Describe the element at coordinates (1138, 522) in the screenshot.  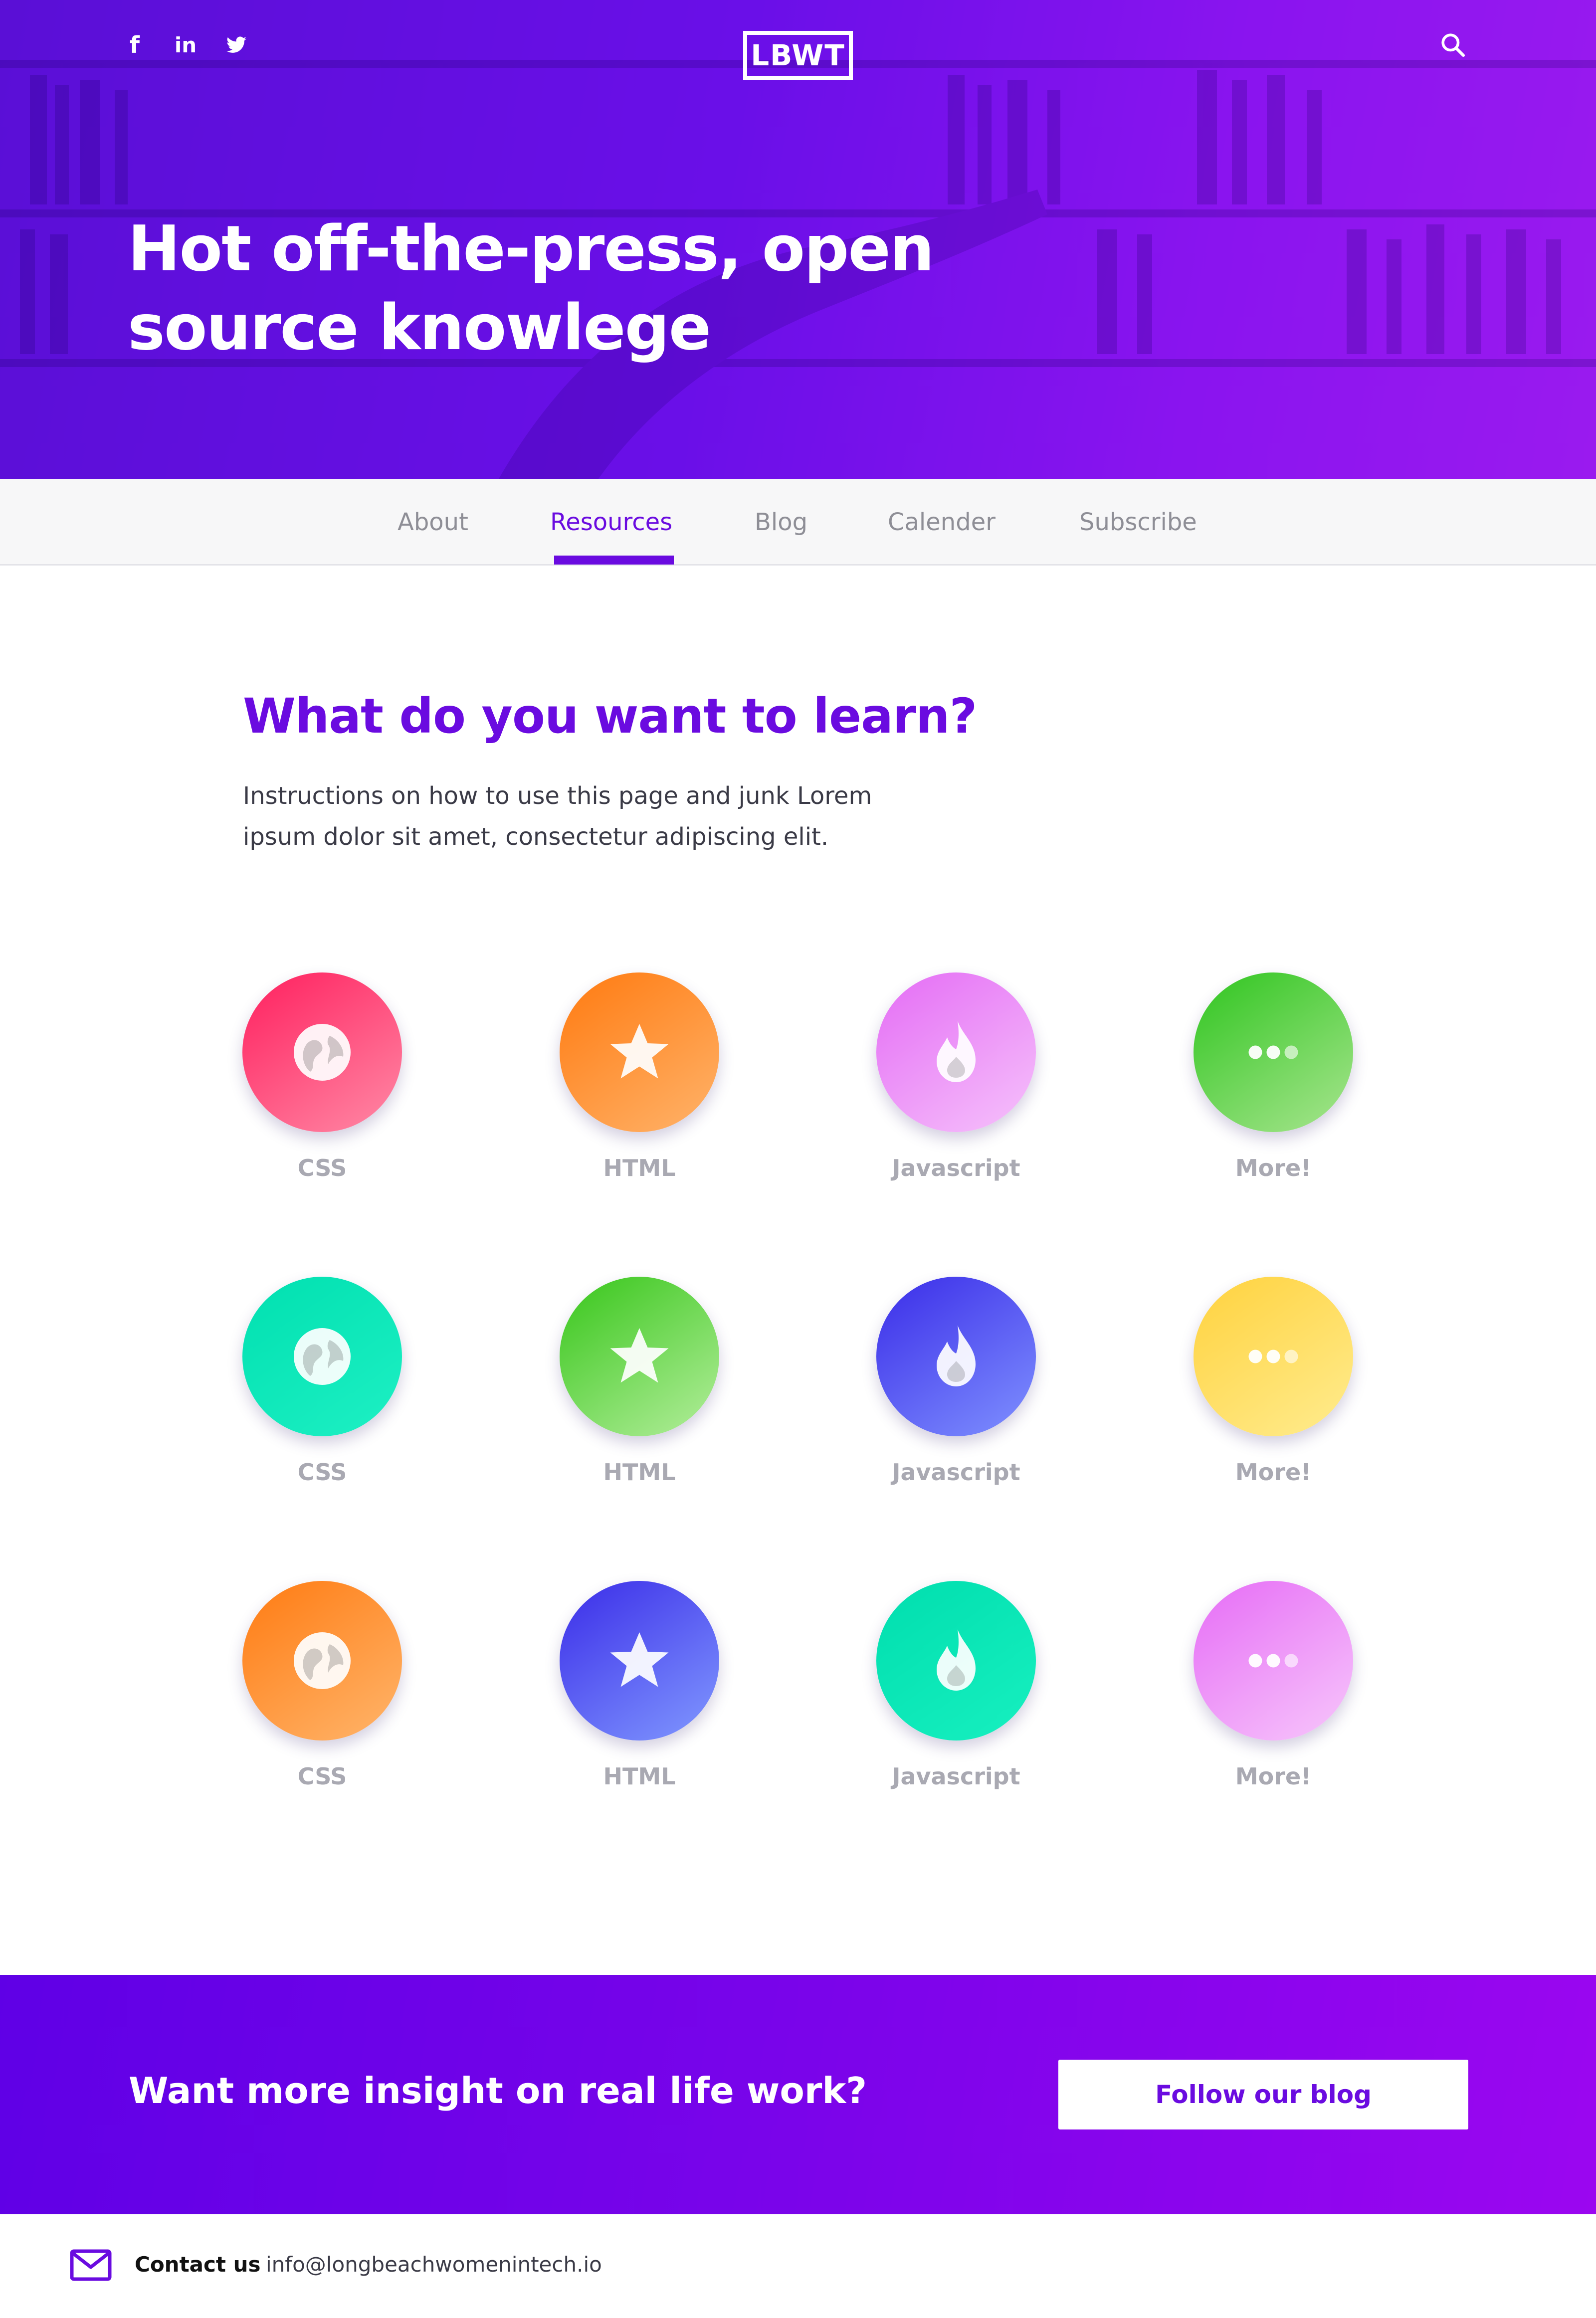
I see `nav-item-subscribe: Subscribe` at that location.